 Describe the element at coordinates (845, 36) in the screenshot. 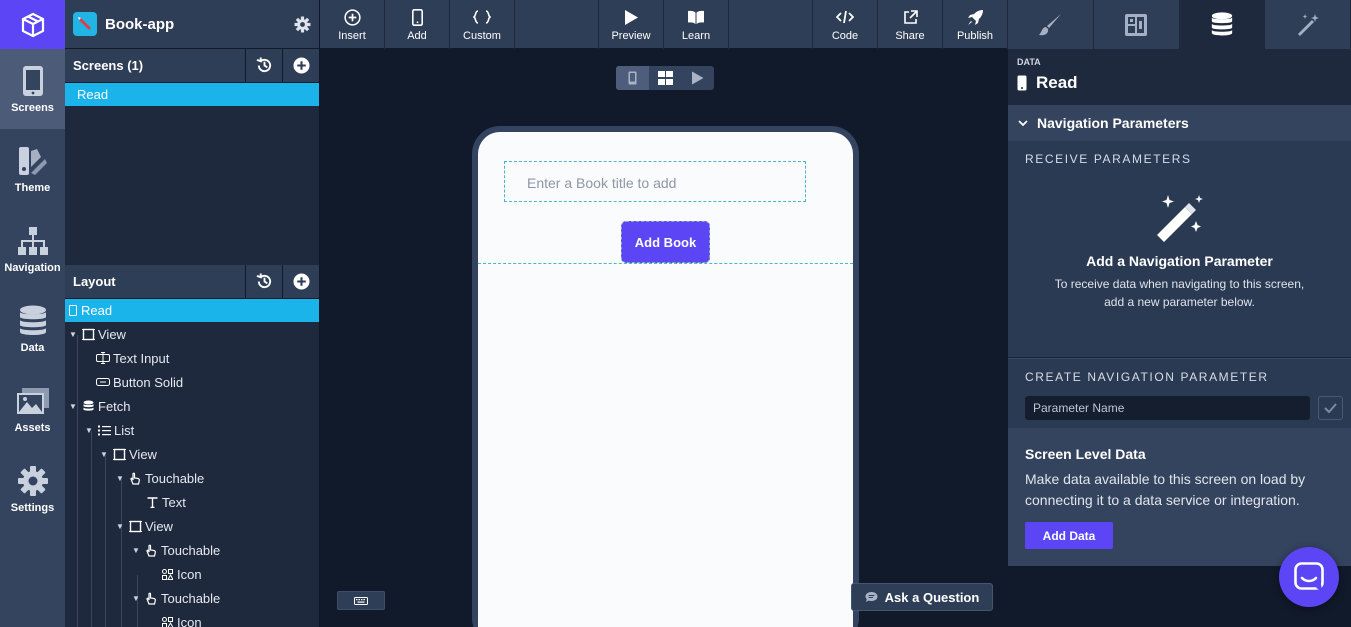

I see `code-label: Code` at that location.